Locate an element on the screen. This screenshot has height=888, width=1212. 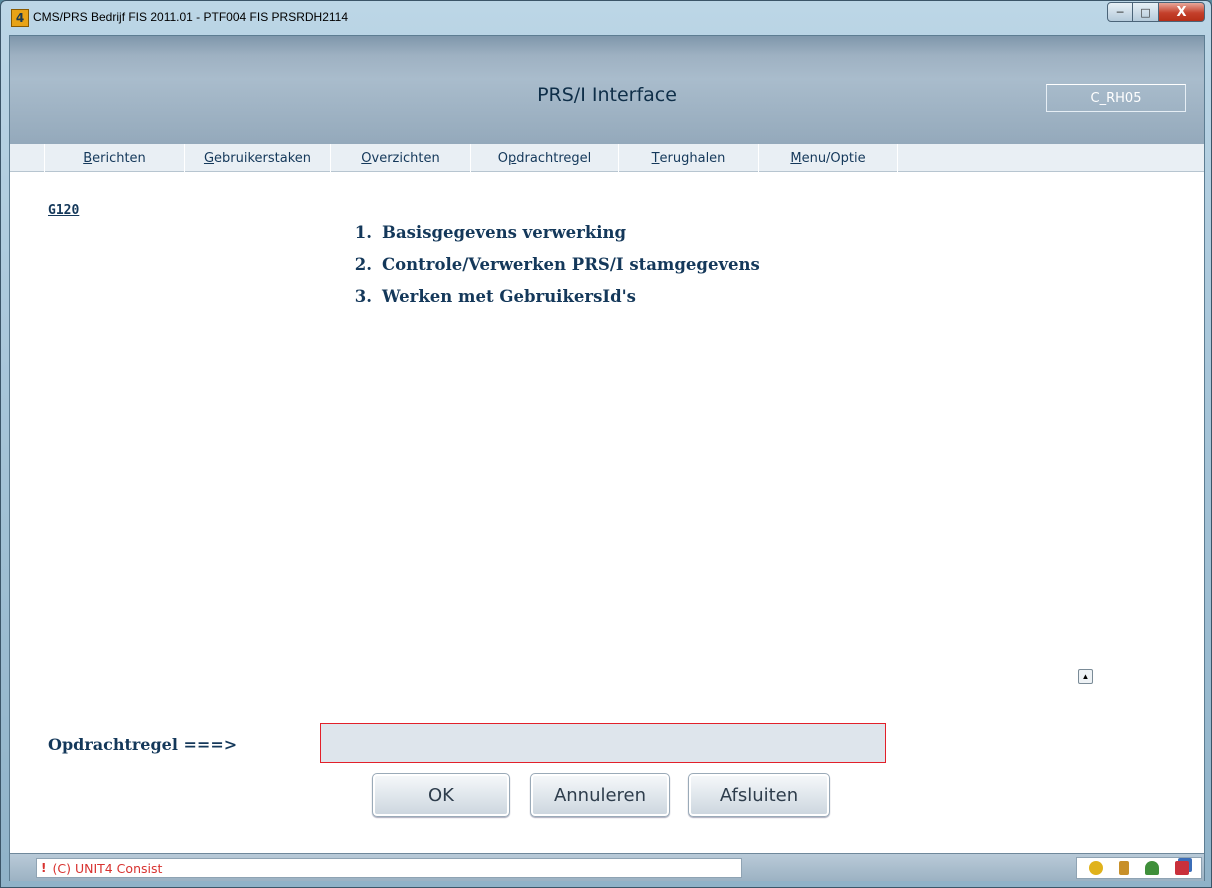
menu-opdrachtregel: Op drachtregel is located at coordinates (544, 158).